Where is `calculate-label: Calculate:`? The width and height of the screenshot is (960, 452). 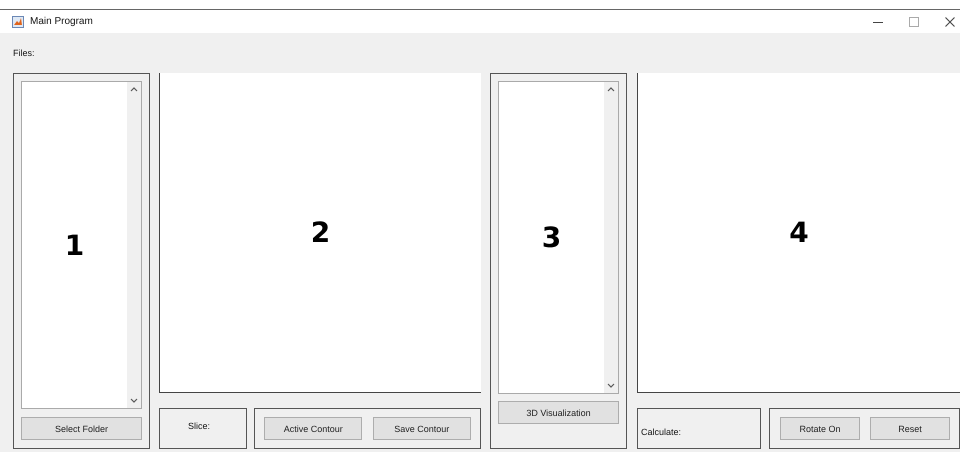 calculate-label: Calculate: is located at coordinates (661, 431).